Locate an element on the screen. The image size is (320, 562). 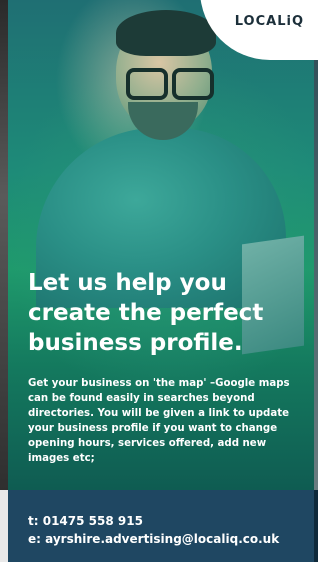
localiq-logo: LOCALiQ is located at coordinates (269, 21).